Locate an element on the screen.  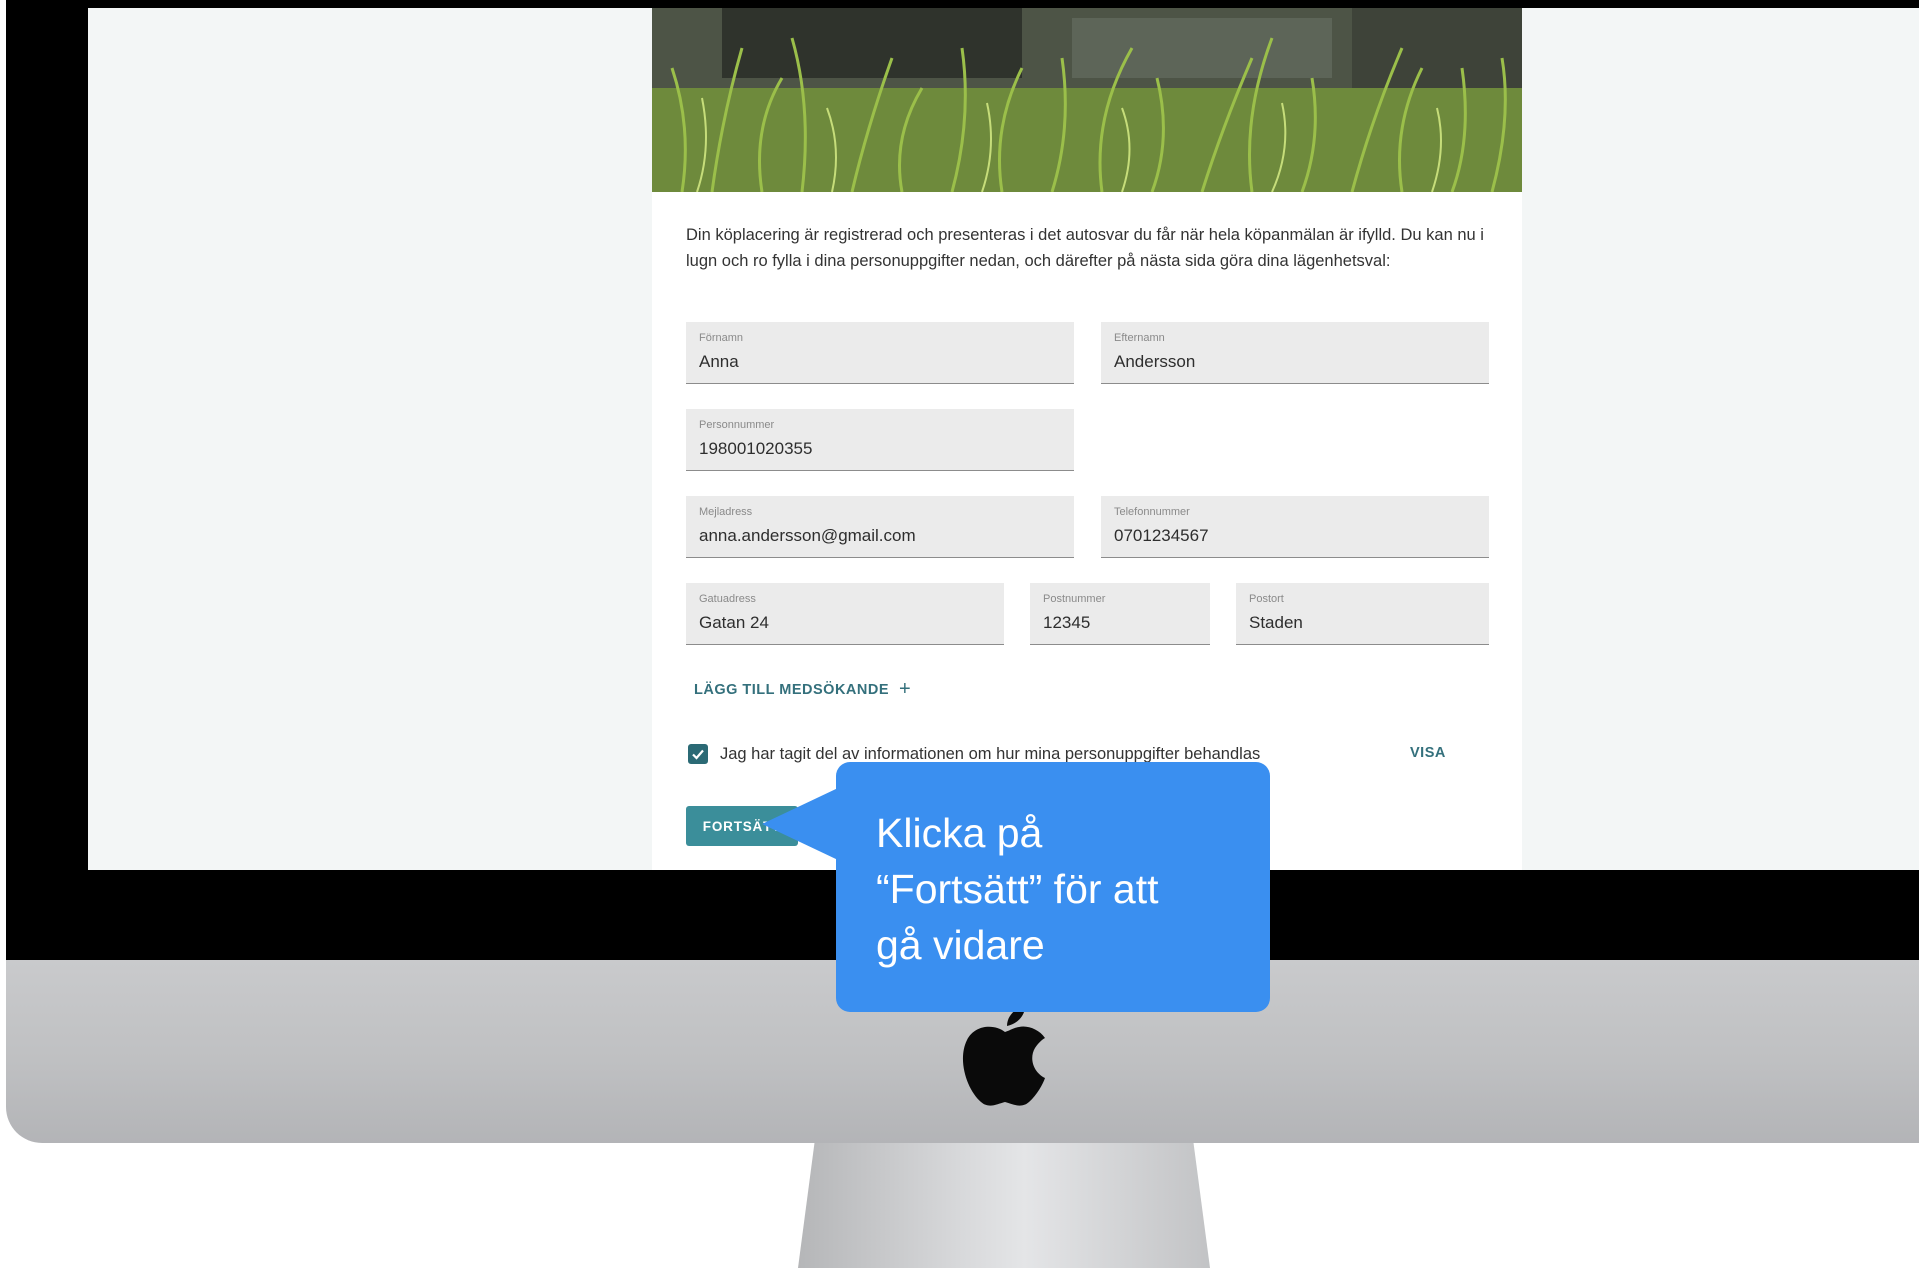
personal-number-field: Personnummer is located at coordinates (880, 440).